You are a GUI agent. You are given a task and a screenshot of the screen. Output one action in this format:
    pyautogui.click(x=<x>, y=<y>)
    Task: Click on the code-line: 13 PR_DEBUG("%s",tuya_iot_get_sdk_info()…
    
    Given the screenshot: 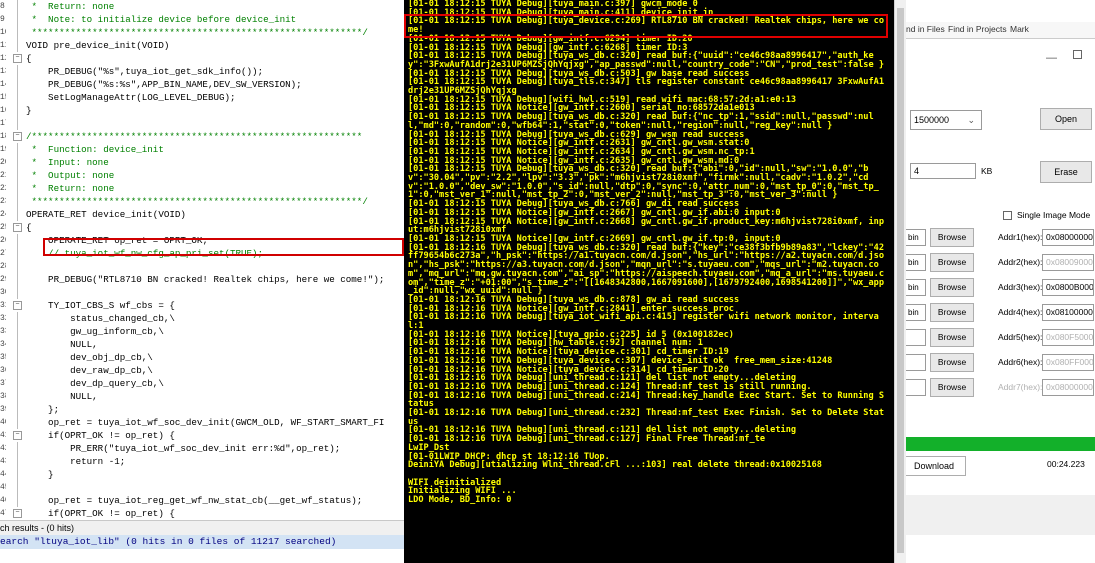 What is the action you would take?
    pyautogui.click(x=202, y=71)
    